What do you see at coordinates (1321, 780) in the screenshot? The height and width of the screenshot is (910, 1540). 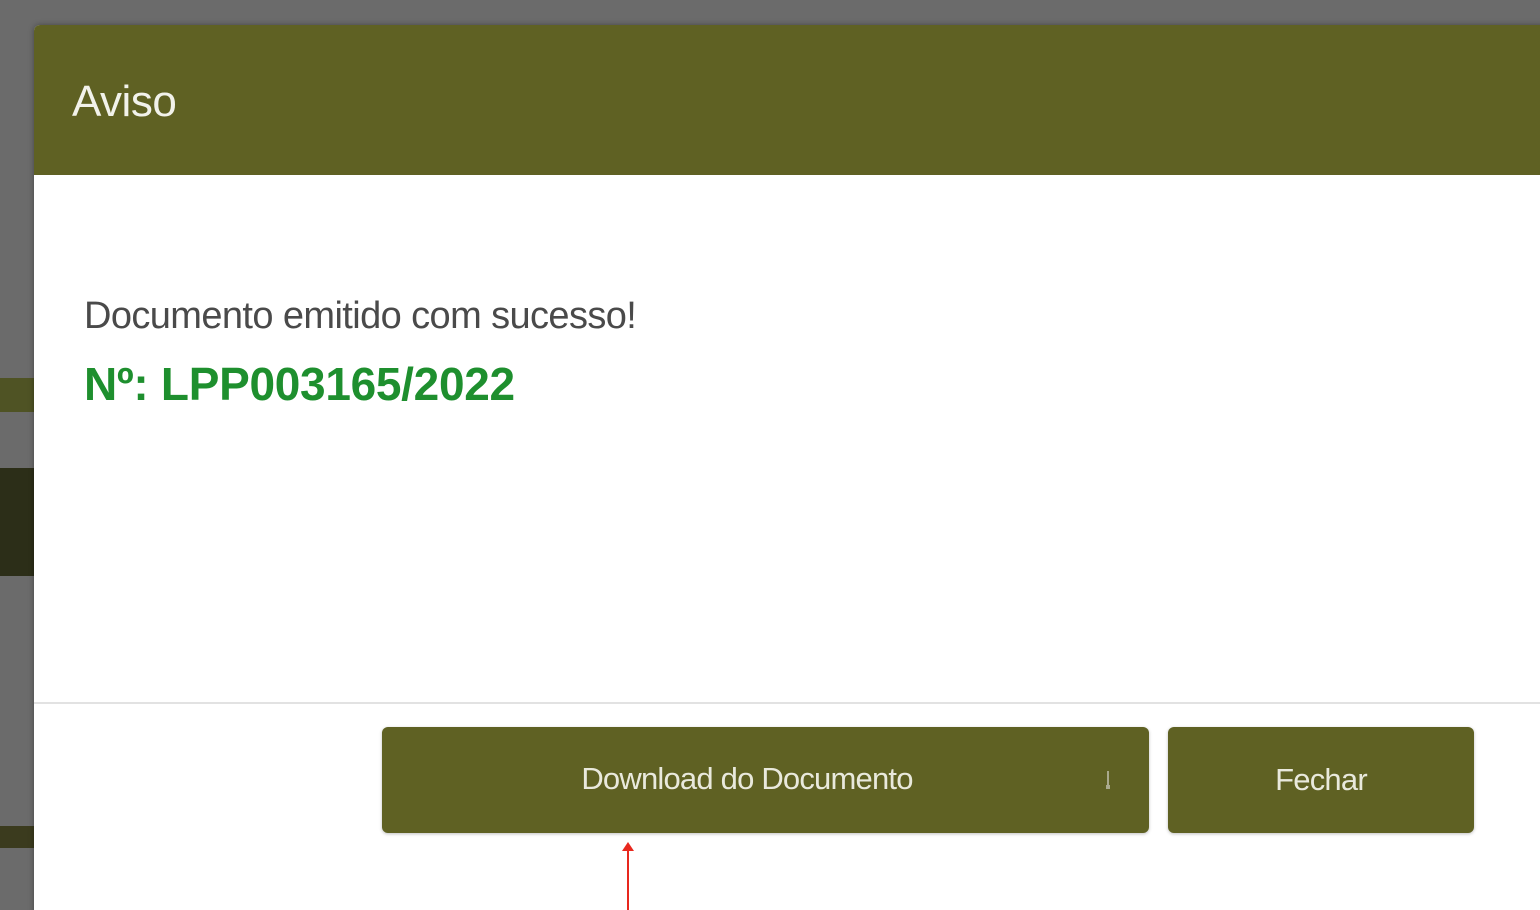 I see `close-button: Fechar` at bounding box center [1321, 780].